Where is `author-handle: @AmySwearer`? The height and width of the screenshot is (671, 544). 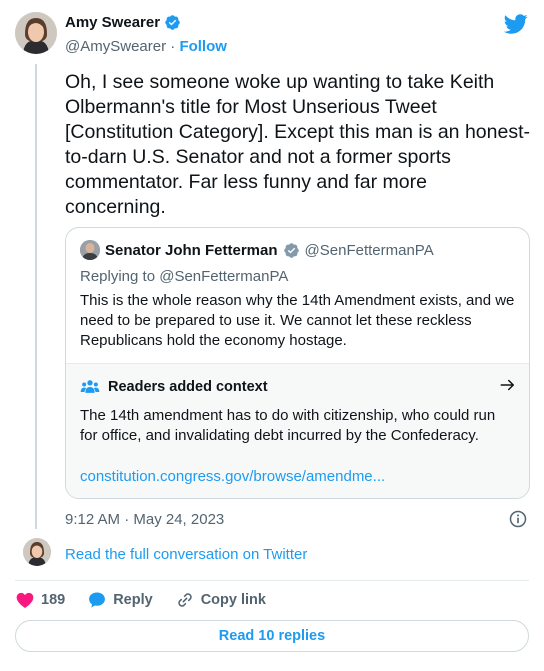 author-handle: @AmySwearer is located at coordinates (115, 46).